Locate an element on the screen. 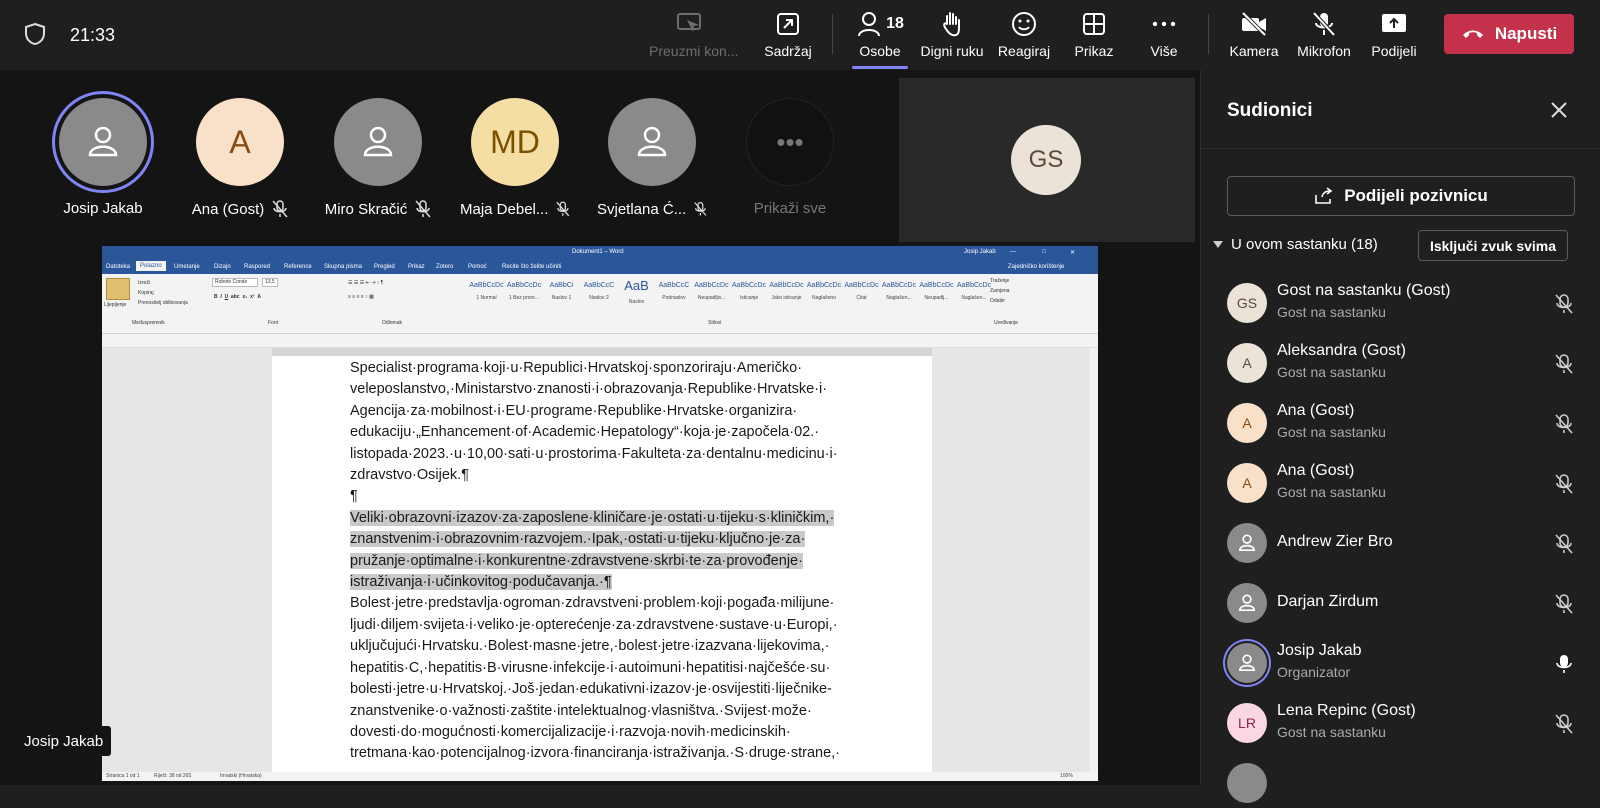 The width and height of the screenshot is (1600, 808). mic-on-icon is located at coordinates (1564, 664).